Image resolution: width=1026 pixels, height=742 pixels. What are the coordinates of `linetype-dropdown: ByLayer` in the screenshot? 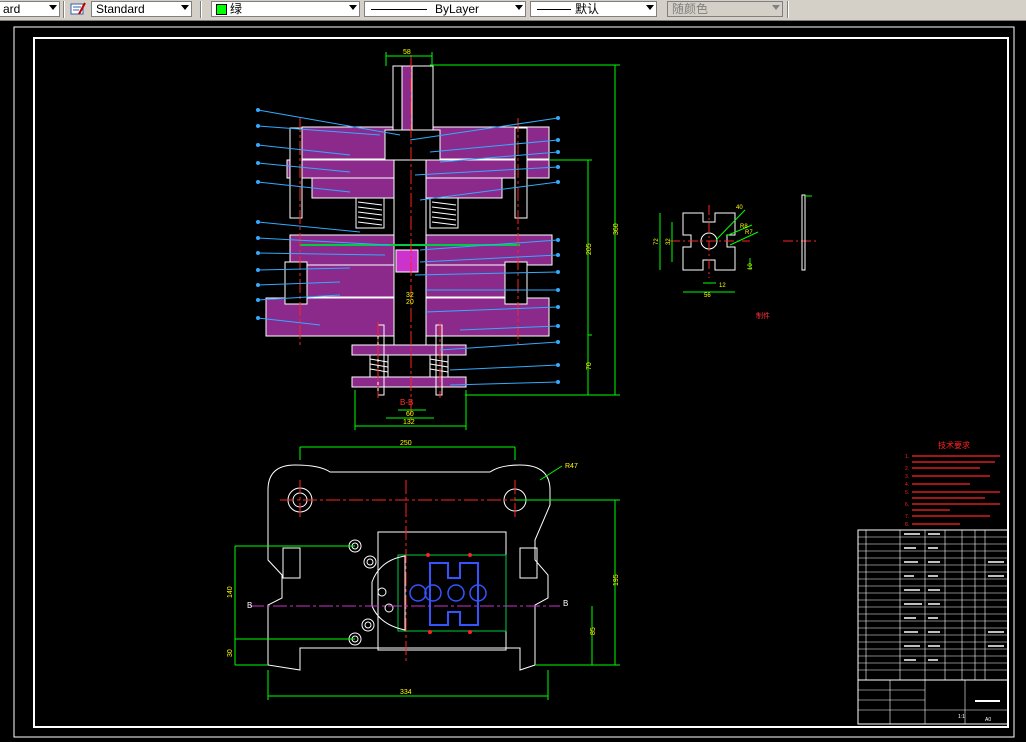 It's located at (445, 9).